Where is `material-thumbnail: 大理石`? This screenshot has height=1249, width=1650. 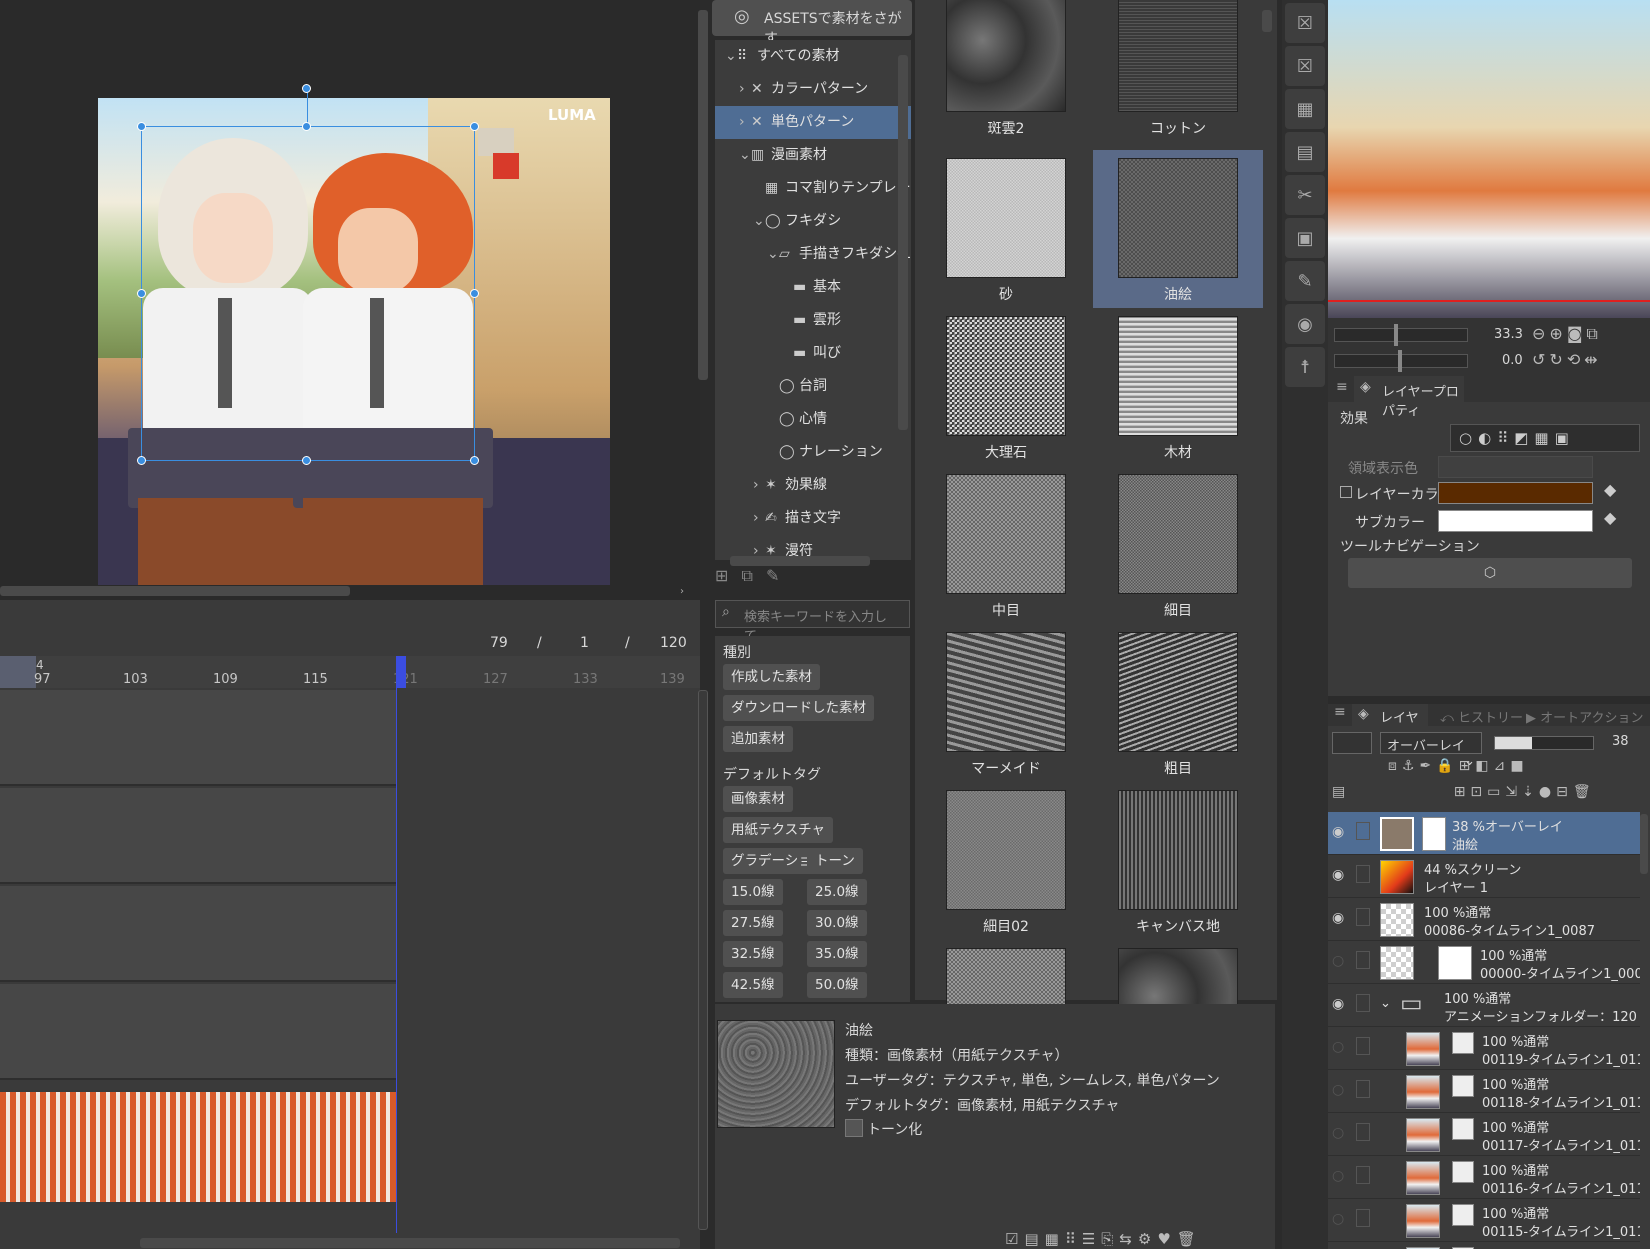 material-thumbnail: 大理石 is located at coordinates (1006, 387).